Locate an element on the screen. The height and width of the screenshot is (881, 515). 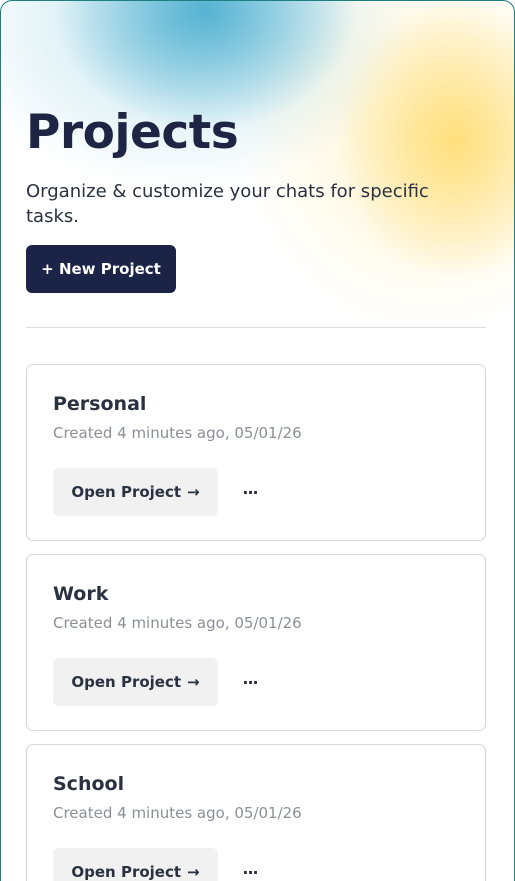
project-name: Work is located at coordinates (81, 594).